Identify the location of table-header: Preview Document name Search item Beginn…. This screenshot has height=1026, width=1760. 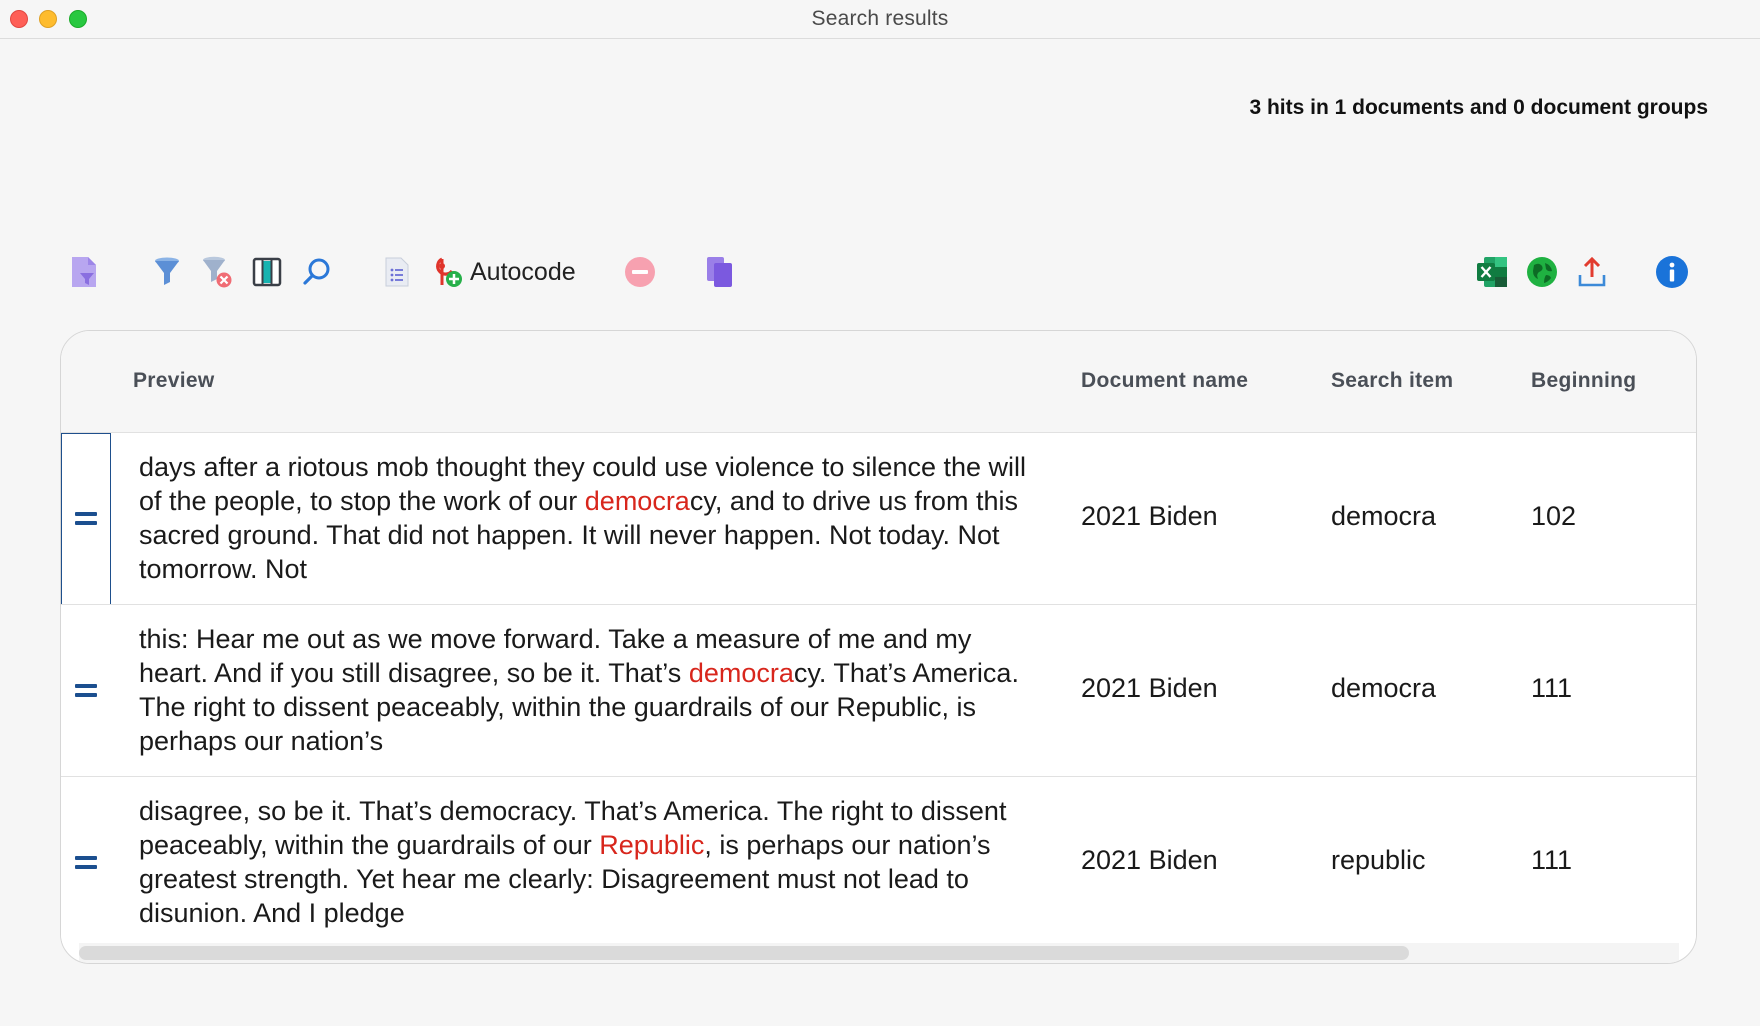
(878, 381).